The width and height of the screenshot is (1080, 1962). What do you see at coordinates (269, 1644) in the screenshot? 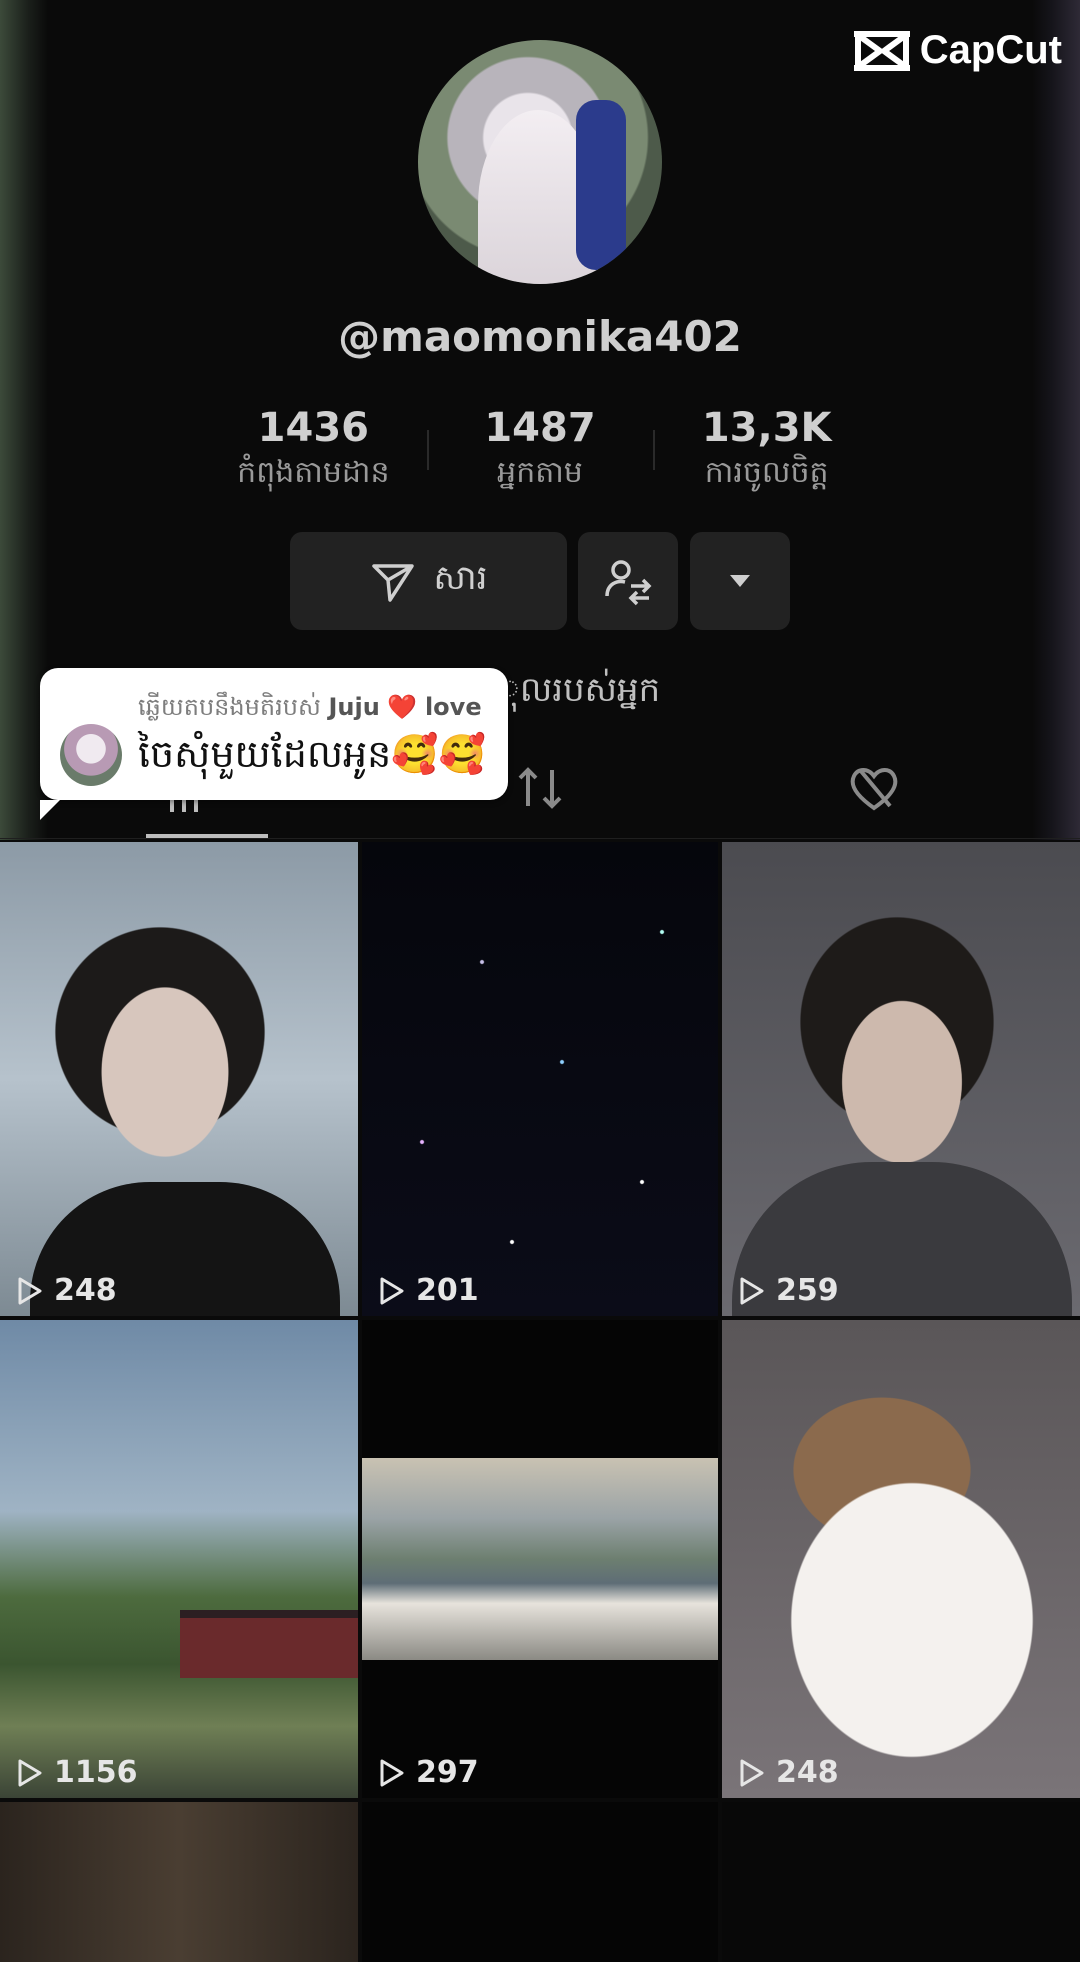
I see `thumbnail-shape` at bounding box center [269, 1644].